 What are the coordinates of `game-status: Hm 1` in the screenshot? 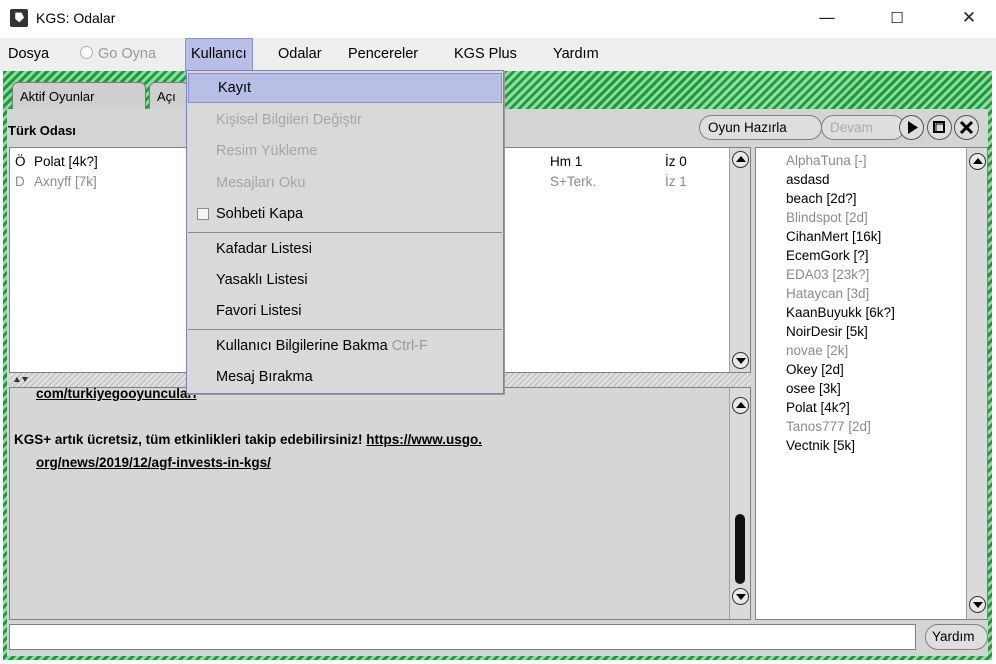 It's located at (566, 161).